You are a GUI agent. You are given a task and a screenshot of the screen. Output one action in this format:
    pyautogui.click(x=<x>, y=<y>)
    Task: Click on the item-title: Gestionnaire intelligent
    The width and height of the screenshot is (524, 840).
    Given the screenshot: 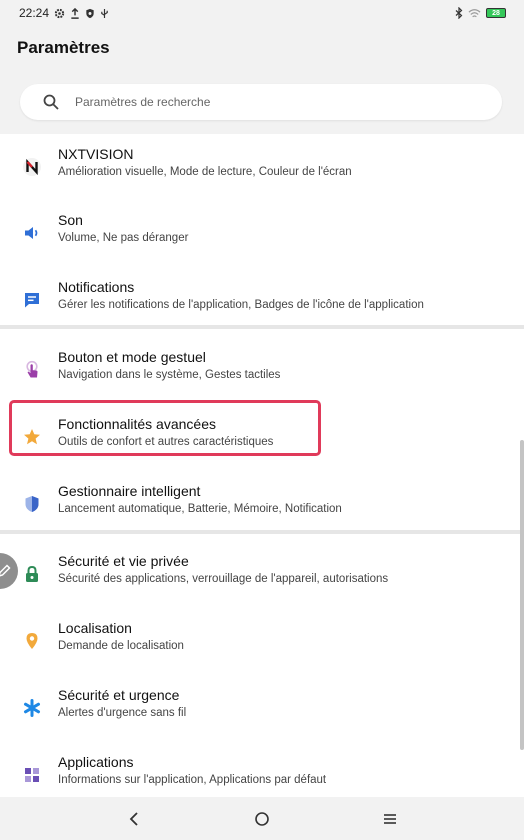 What is the action you would take?
    pyautogui.click(x=129, y=491)
    